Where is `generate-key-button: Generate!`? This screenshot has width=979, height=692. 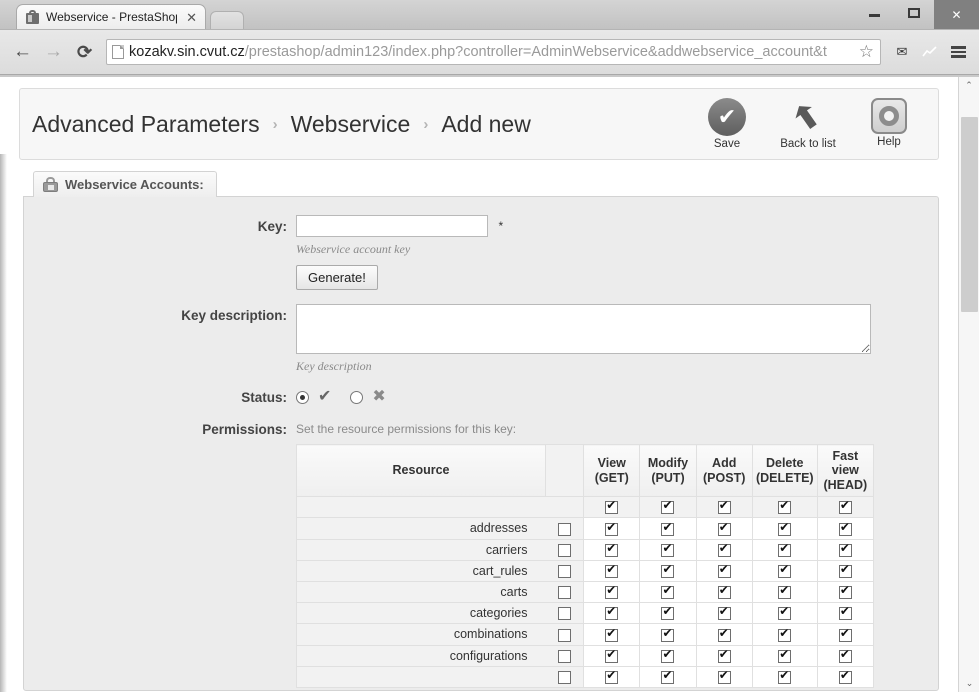
generate-key-button: Generate! is located at coordinates (337, 277).